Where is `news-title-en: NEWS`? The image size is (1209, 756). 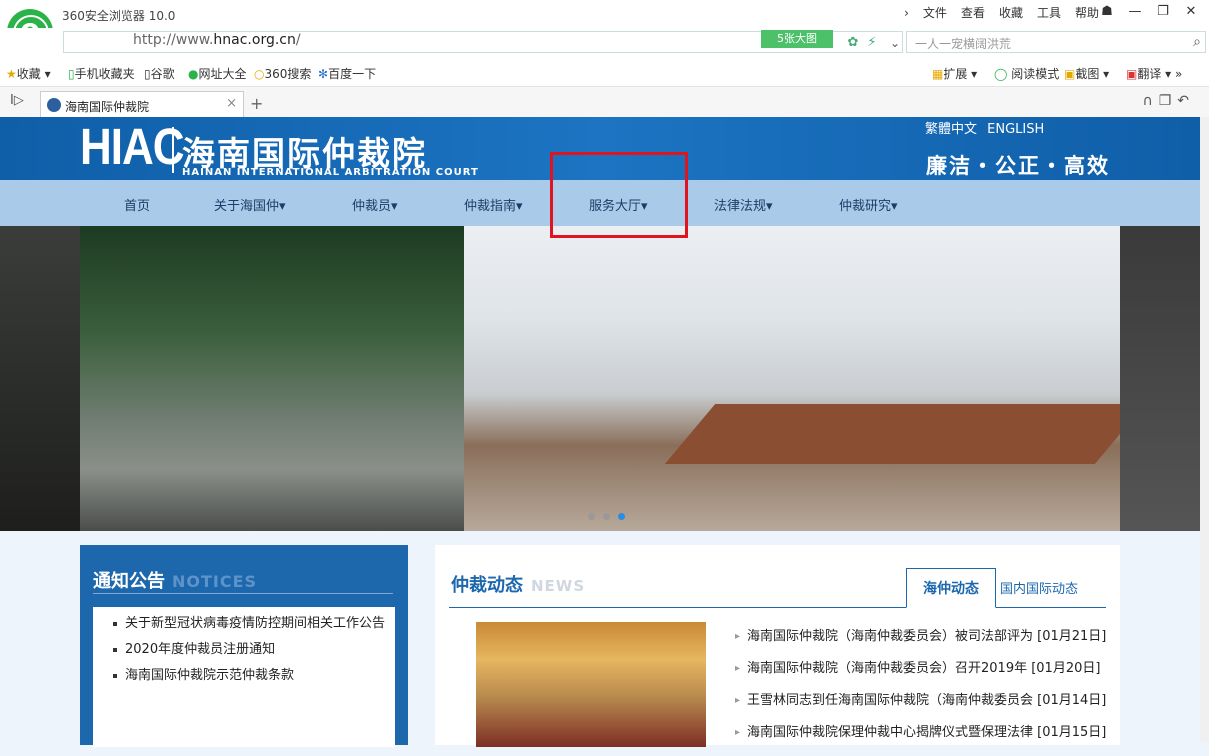
news-title-en: NEWS is located at coordinates (558, 586).